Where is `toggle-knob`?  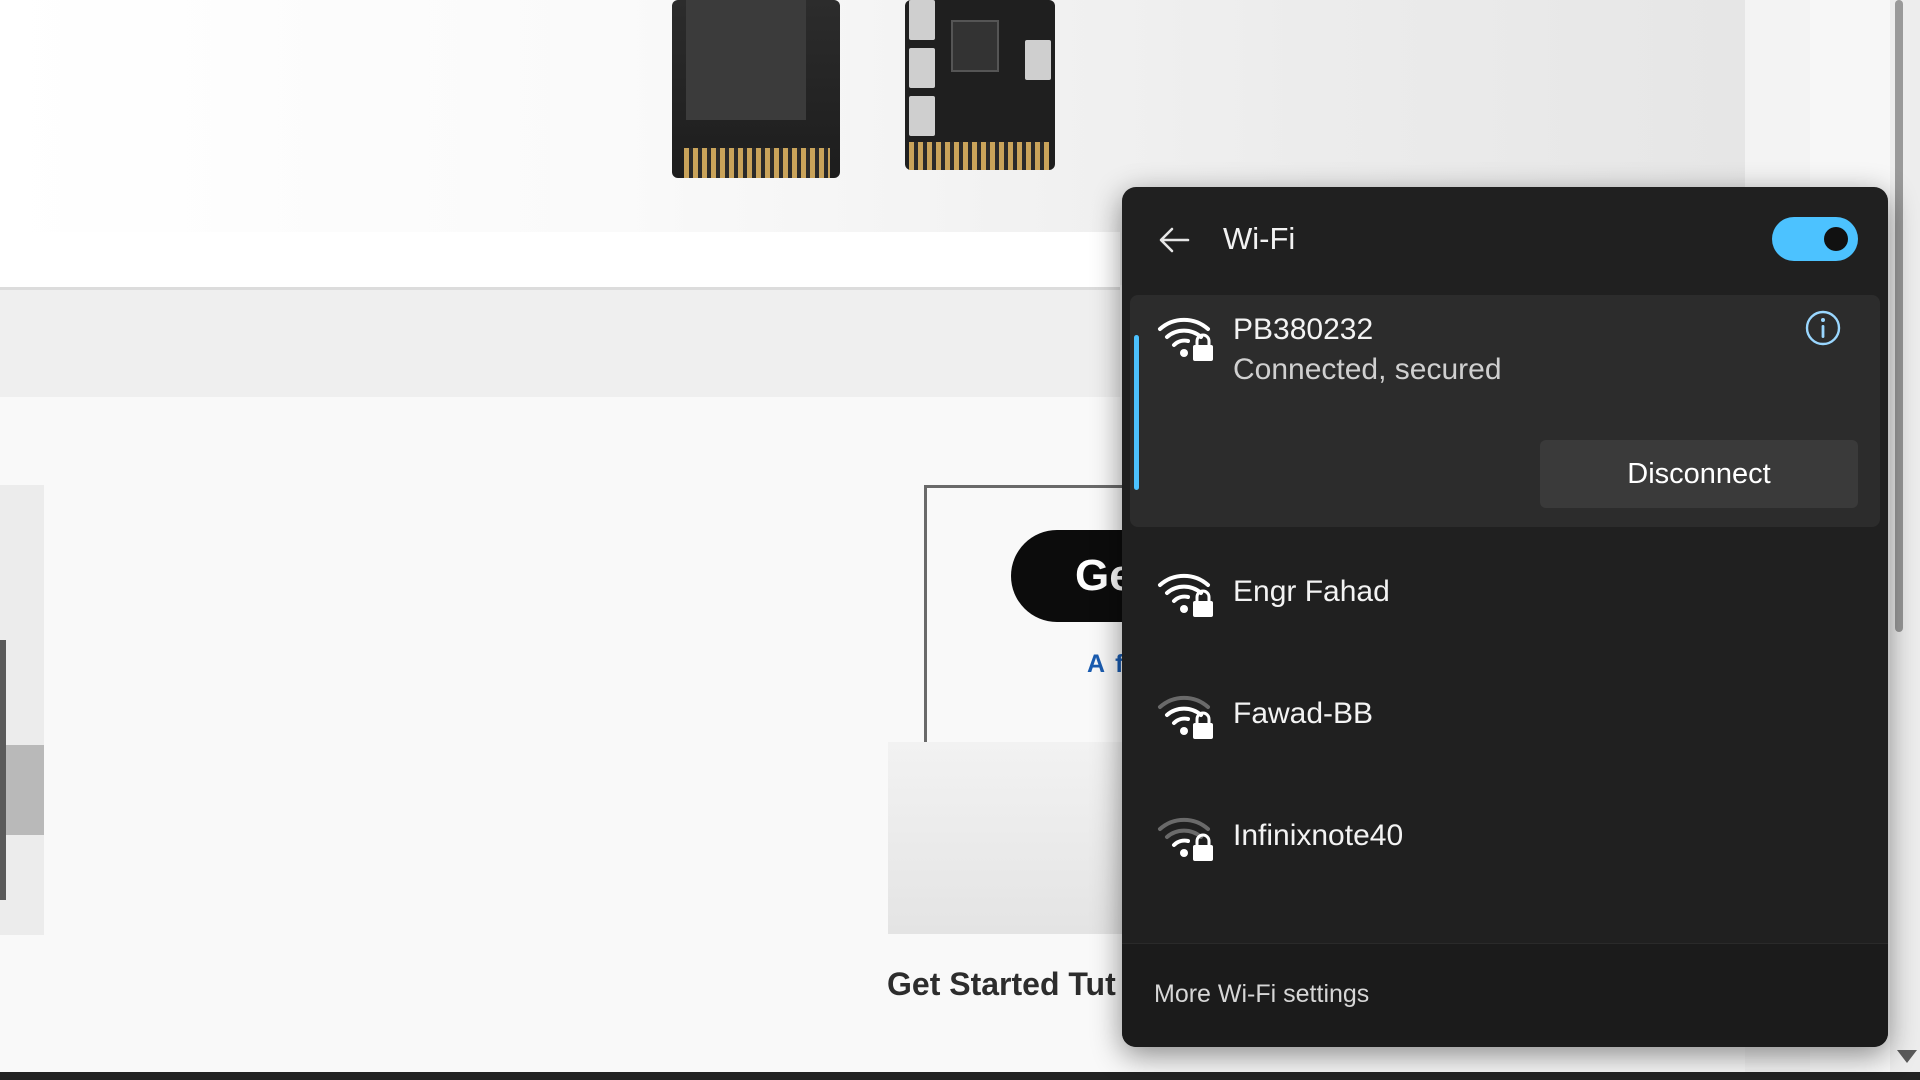 toggle-knob is located at coordinates (1836, 239).